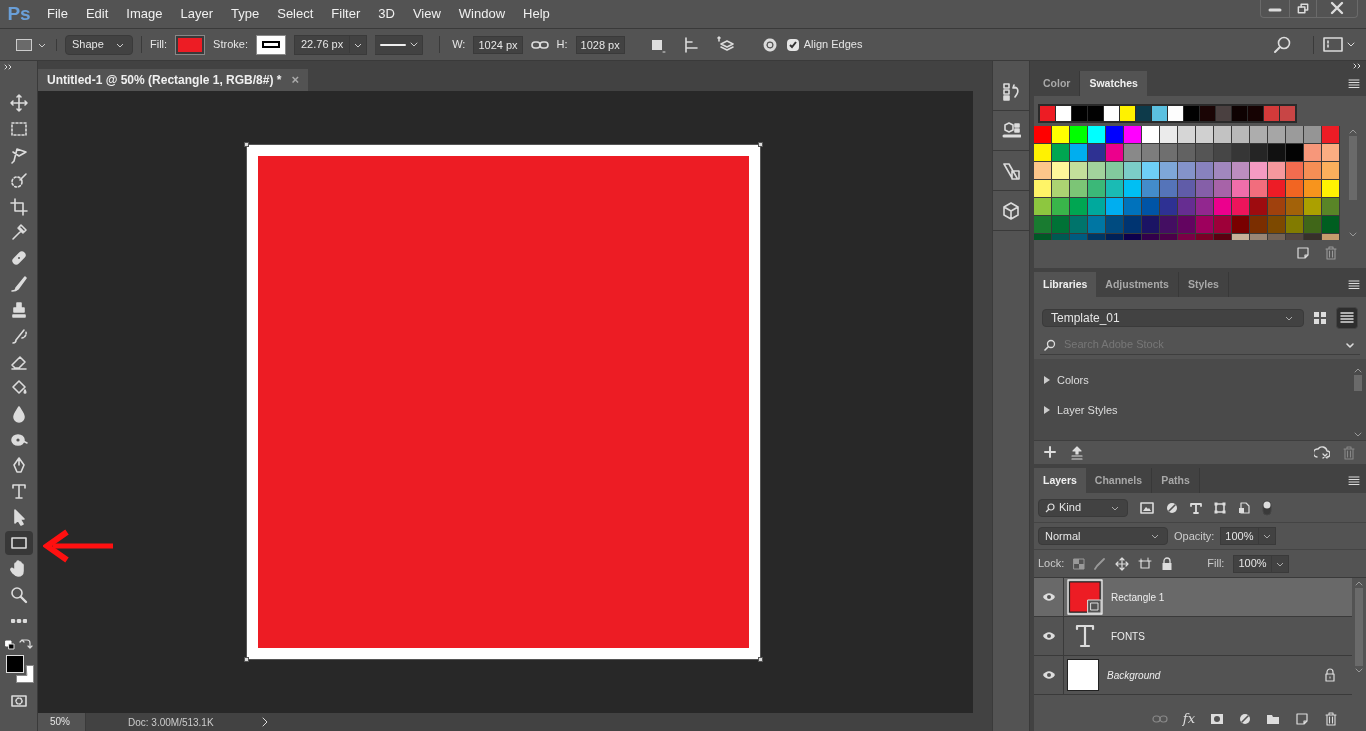  Describe the element at coordinates (1083, 507) in the screenshot. I see `filter-dropdown: Kind` at that location.